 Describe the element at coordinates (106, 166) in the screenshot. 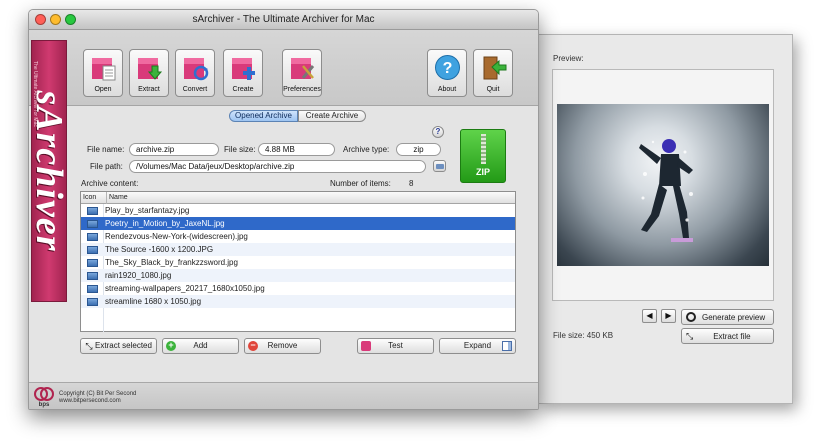

I see `file-path-label: File path:` at that location.